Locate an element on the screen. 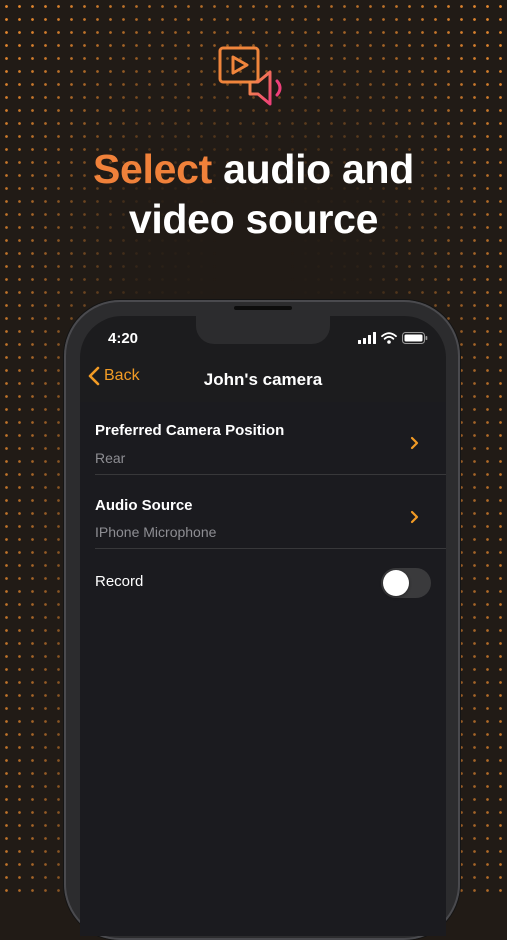 This screenshot has height=940, width=507. battery-icon is located at coordinates (415, 338).